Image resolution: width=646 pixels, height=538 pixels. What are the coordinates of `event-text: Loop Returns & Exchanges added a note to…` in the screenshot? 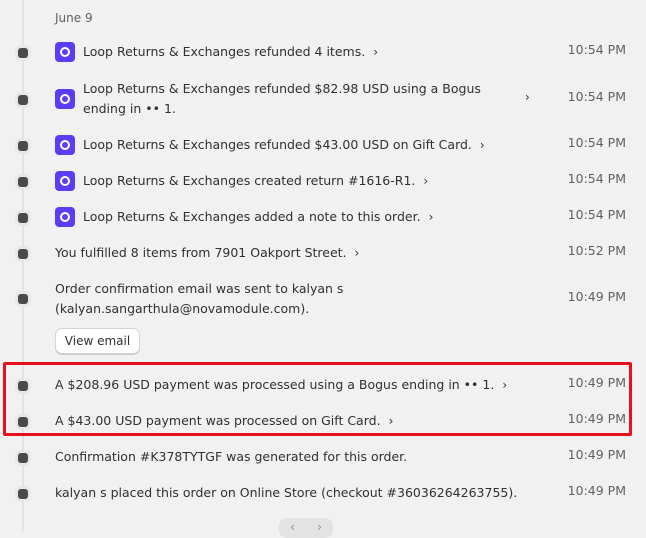 It's located at (252, 216).